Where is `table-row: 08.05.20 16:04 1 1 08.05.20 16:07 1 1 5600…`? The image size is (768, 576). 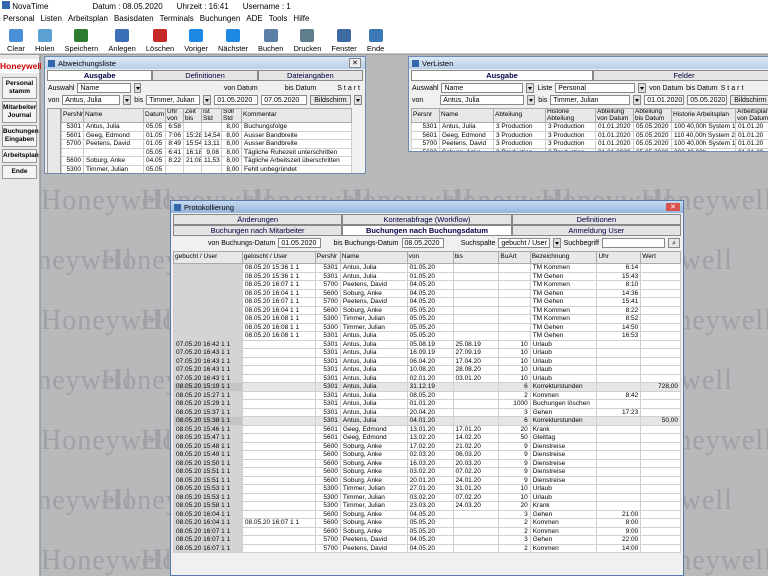 table-row: 08.05.20 16:04 1 1 08.05.20 16:07 1 1 5600… is located at coordinates (427, 523).